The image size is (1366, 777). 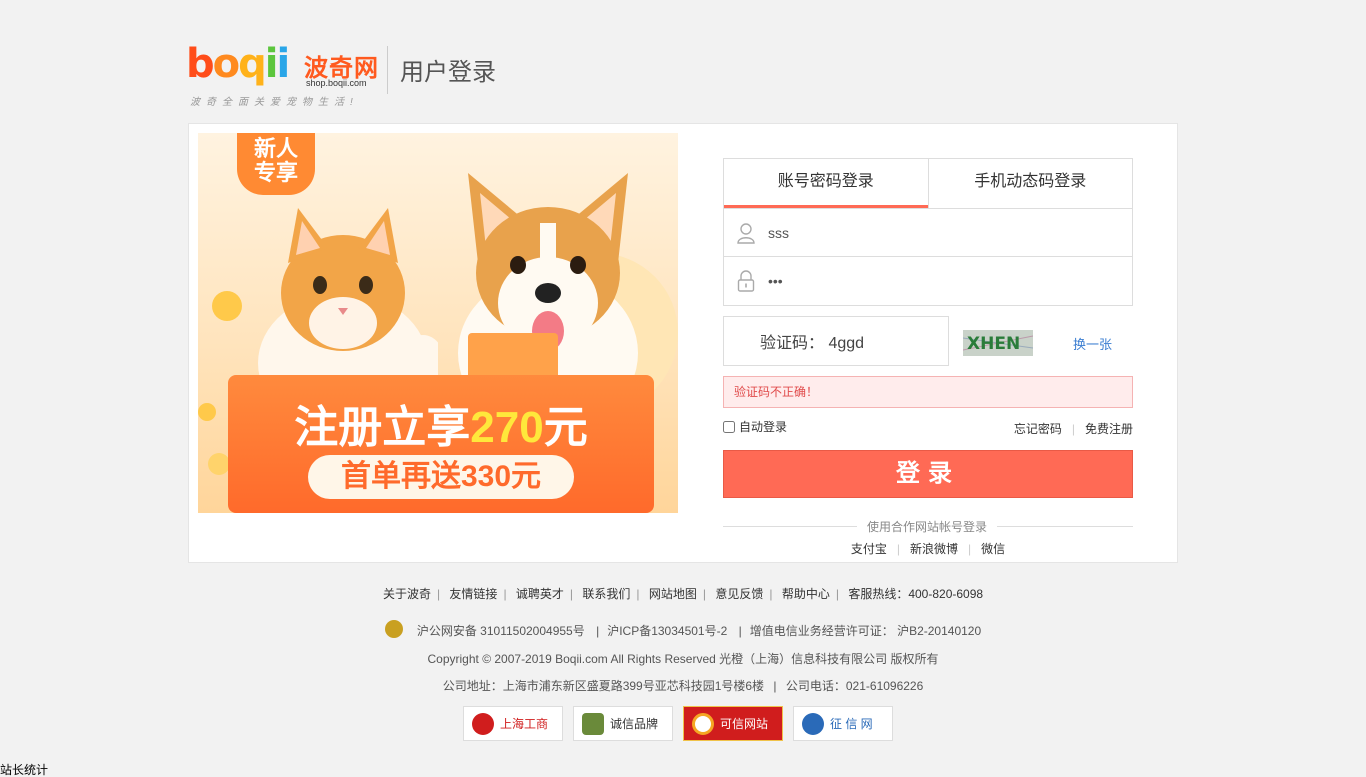 I want to click on login-tabs: 账号密码登录 手机动态码登录, so click(x=928, y=183).